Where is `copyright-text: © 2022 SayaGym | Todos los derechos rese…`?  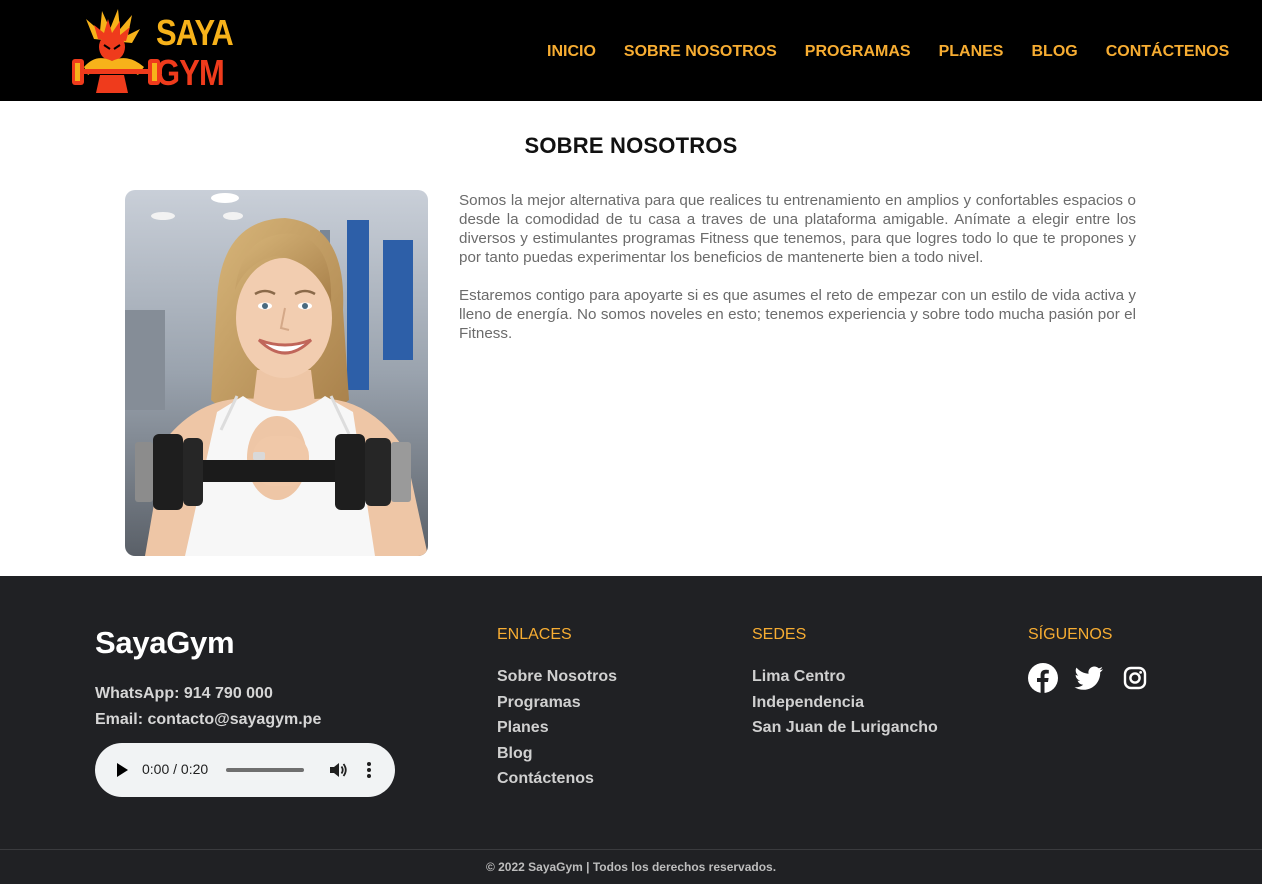 copyright-text: © 2022 SayaGym | Todos los derechos rese… is located at coordinates (631, 867).